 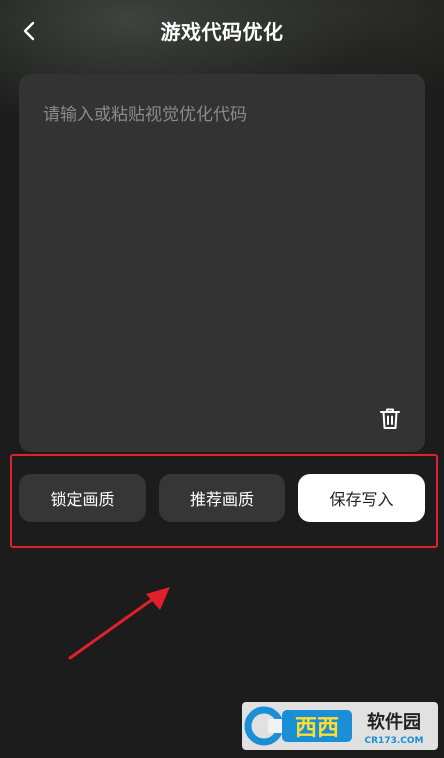 I want to click on recommend-quality-button: 推荐画质, so click(x=222, y=498).